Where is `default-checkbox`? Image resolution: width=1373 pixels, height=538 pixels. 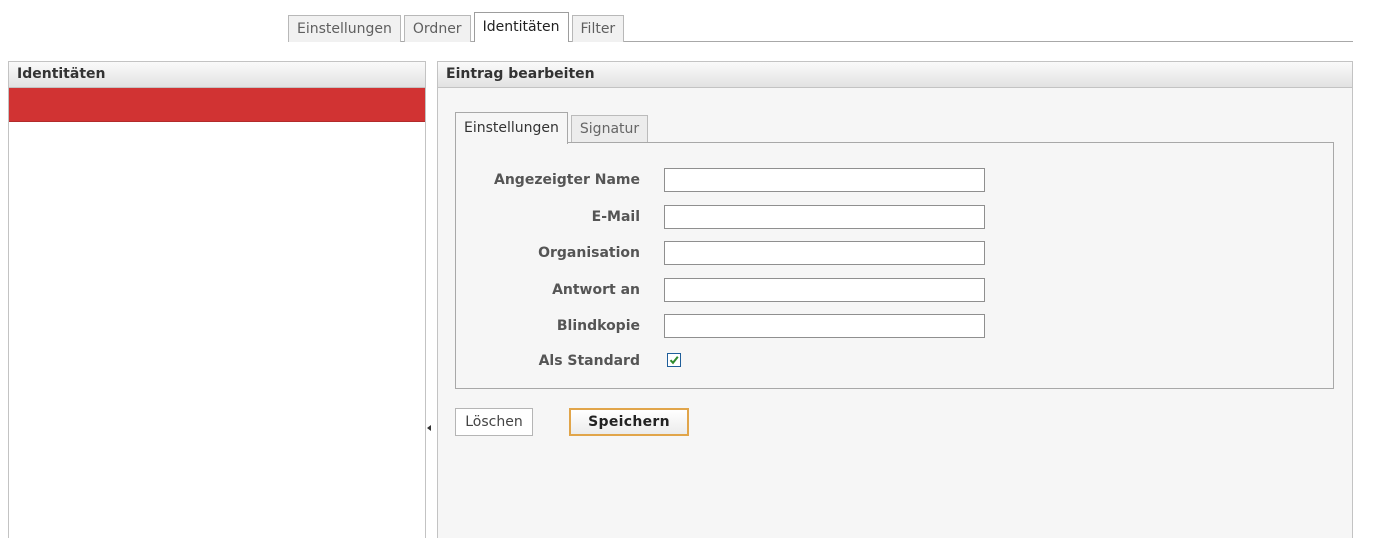
default-checkbox is located at coordinates (674, 360).